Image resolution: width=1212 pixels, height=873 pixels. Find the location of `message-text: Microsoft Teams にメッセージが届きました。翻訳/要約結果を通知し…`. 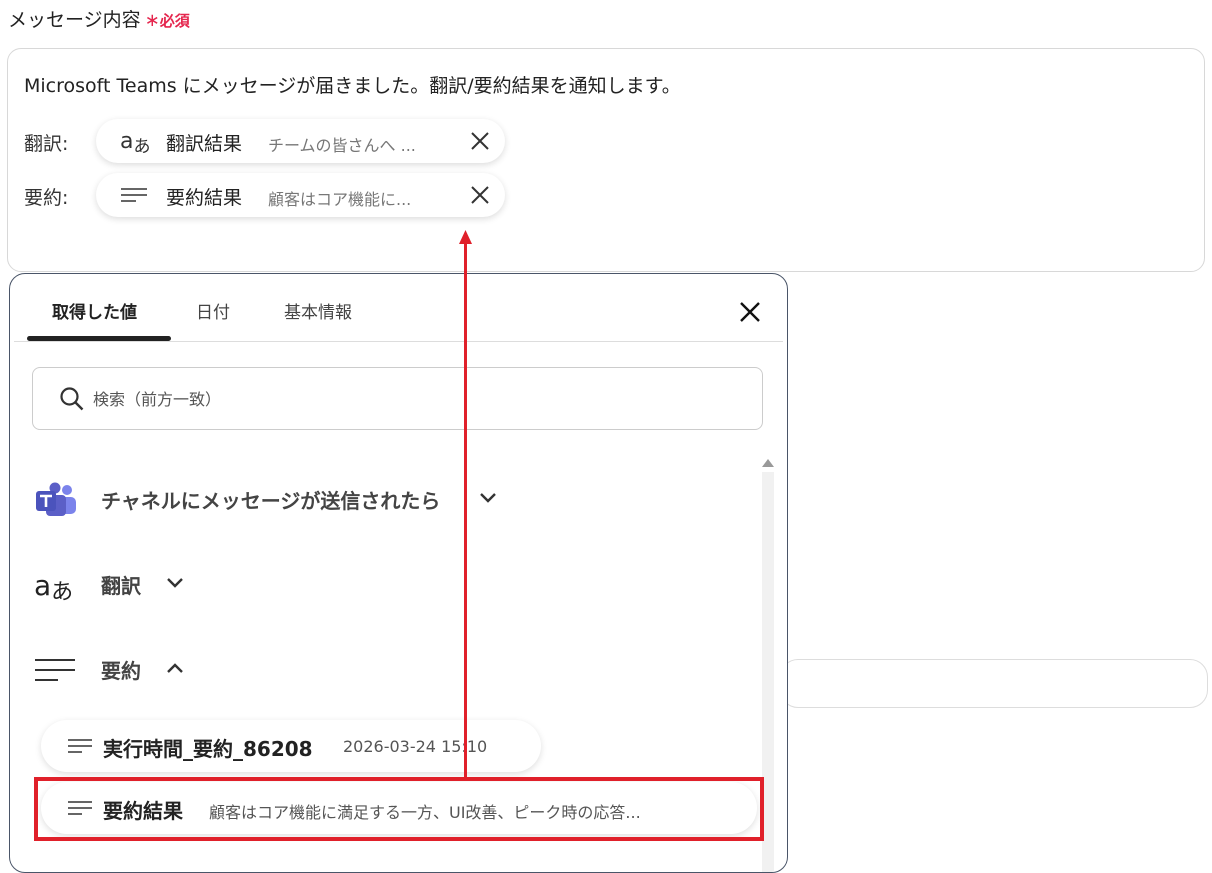

message-text: Microsoft Teams にメッセージが届きました。翻訳/要約結果を通知し… is located at coordinates (352, 86).